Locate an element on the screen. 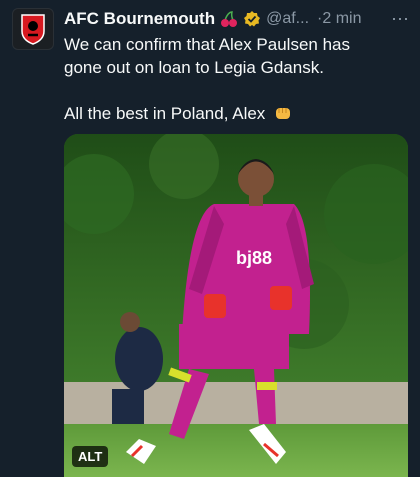  club-crest-icon is located at coordinates (33, 29).